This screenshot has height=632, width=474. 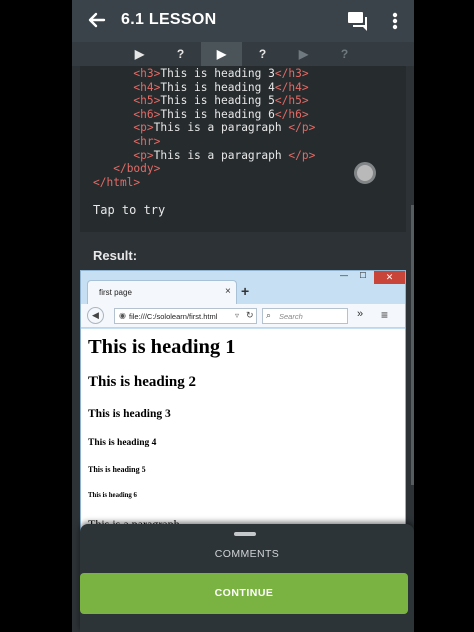 What do you see at coordinates (147, 73) in the screenshot?
I see `code-open-tag: <h3>` at bounding box center [147, 73].